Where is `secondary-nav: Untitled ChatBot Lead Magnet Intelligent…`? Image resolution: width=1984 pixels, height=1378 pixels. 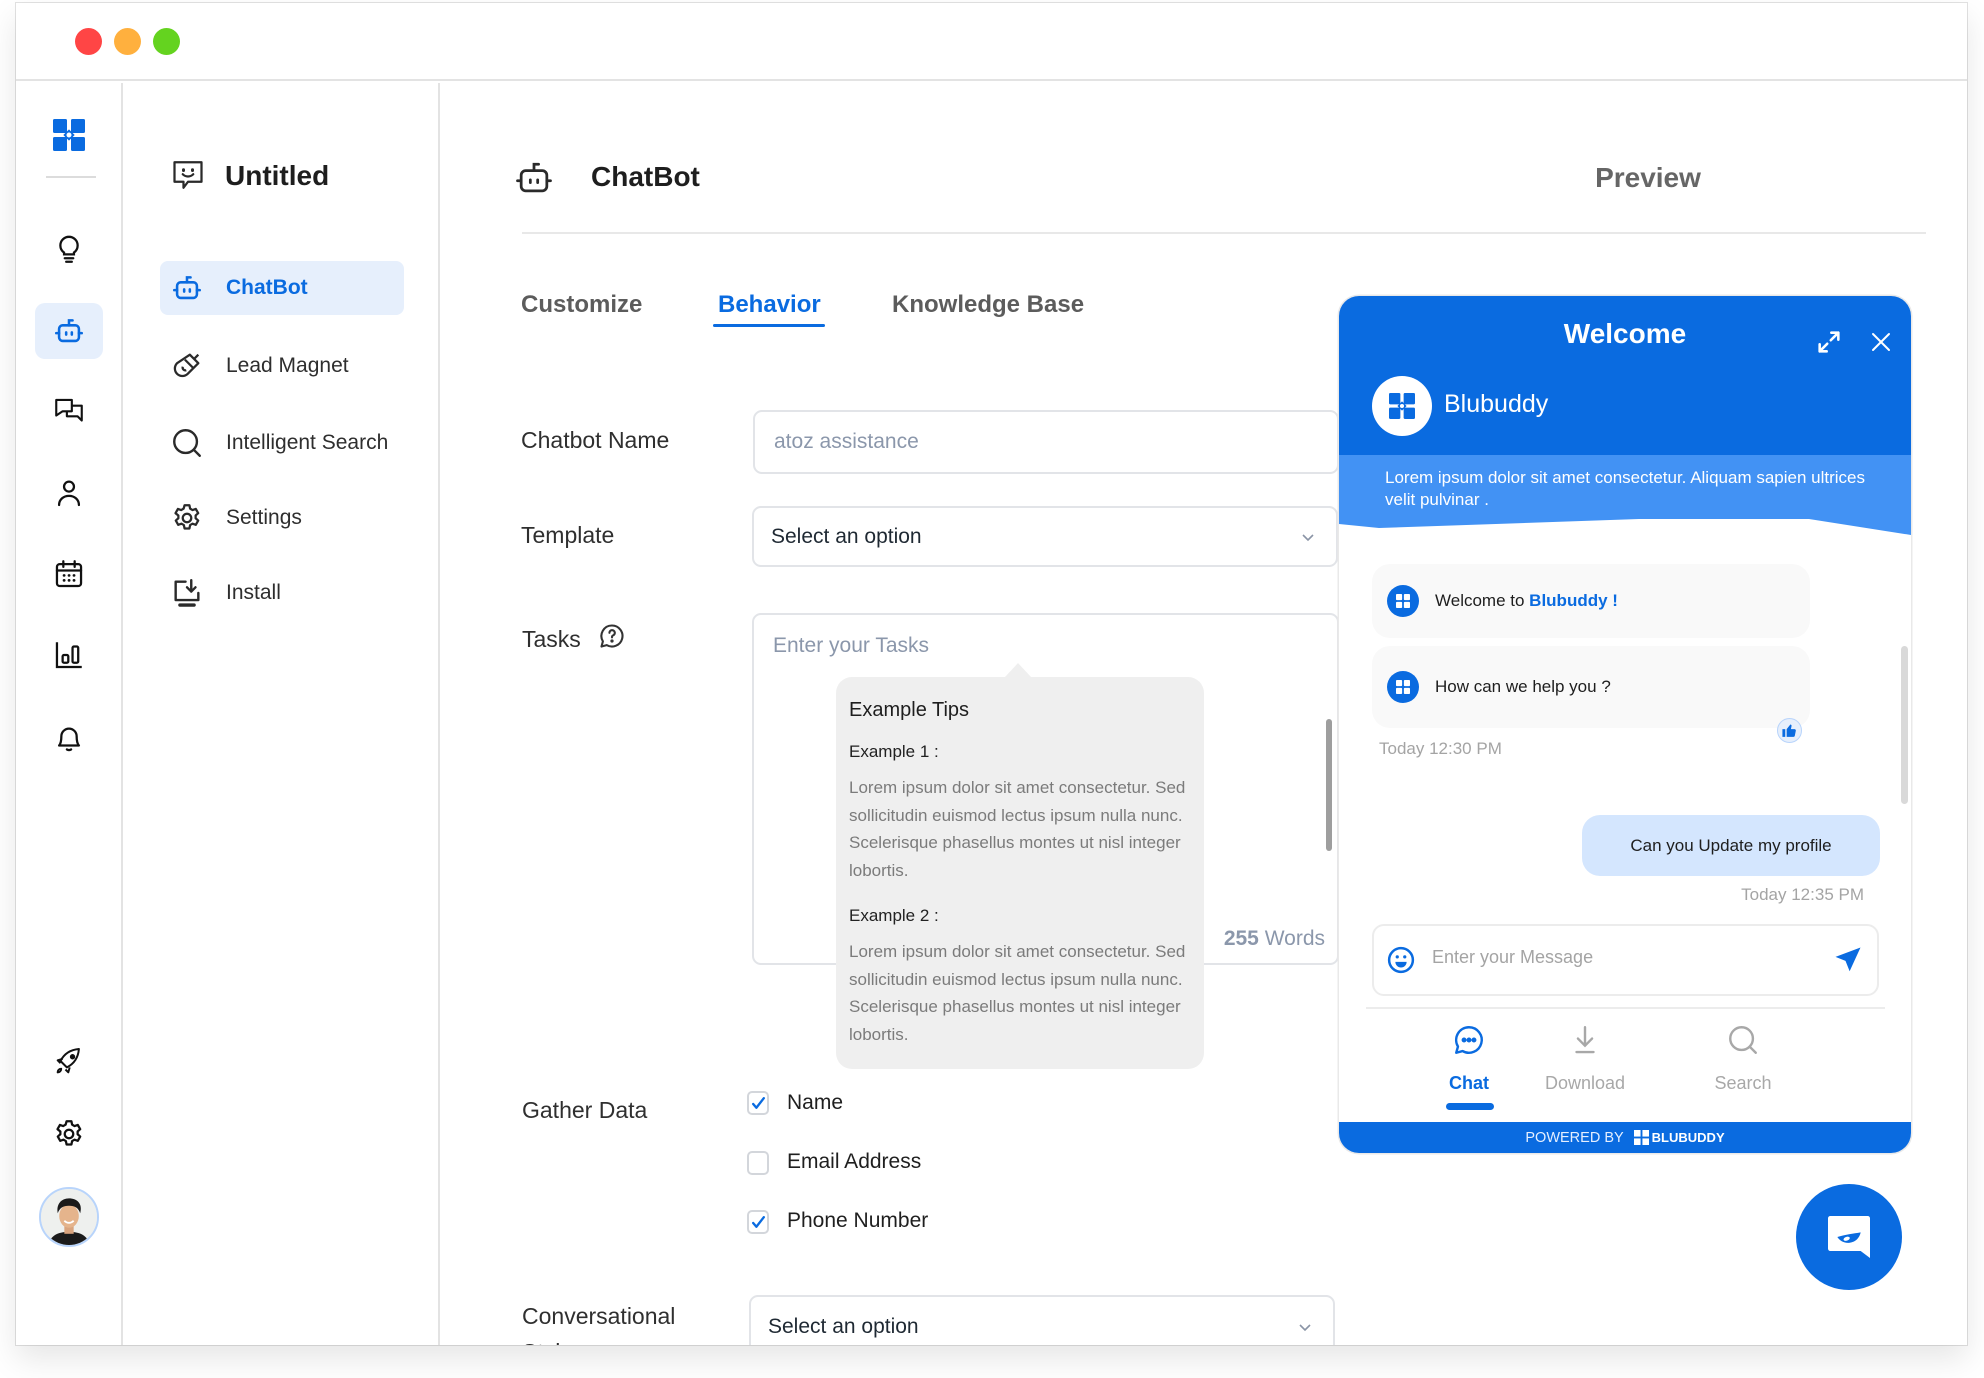
secondary-nav: Untitled ChatBot Lead Magnet Intelligent… is located at coordinates (281, 714).